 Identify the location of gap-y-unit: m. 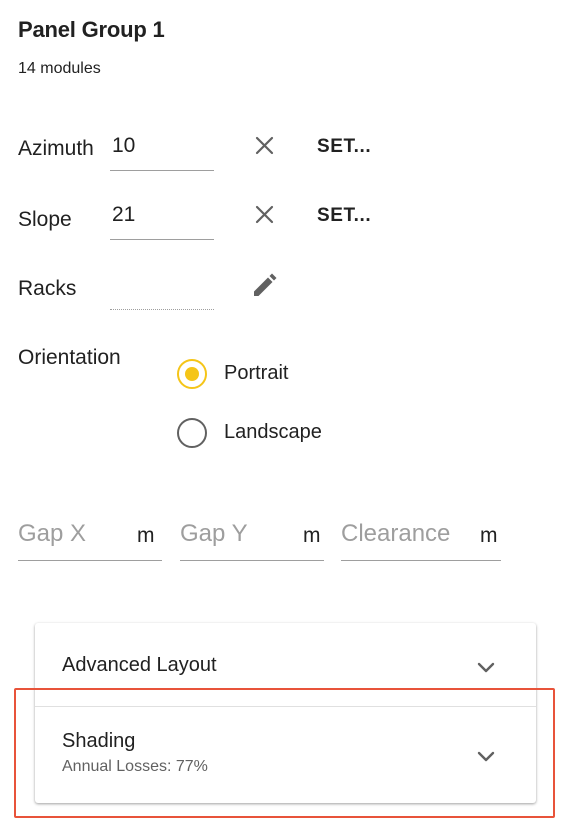
(312, 535).